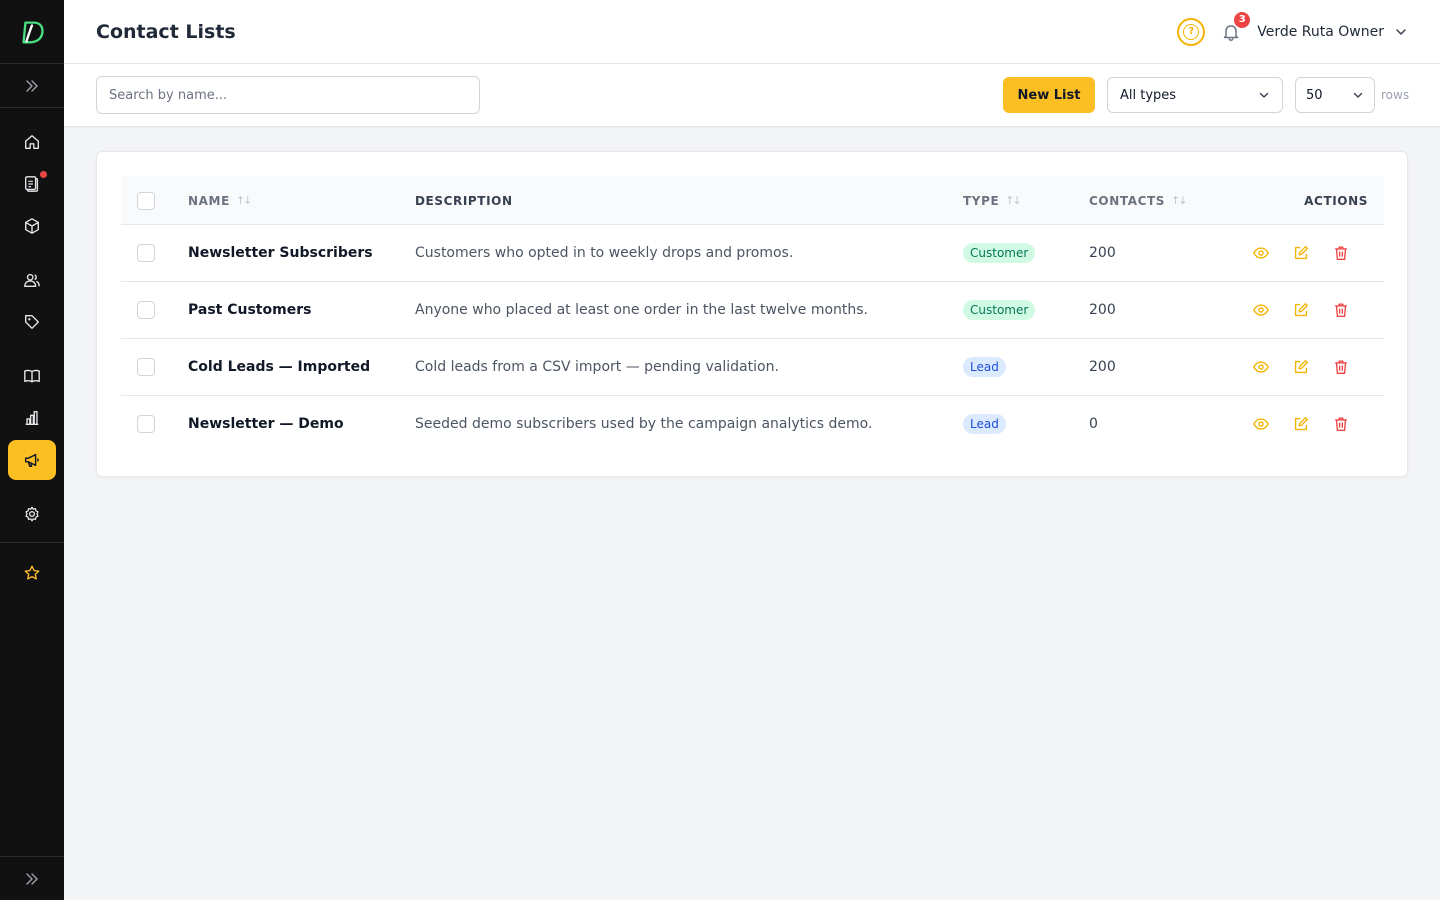  I want to click on nav-customers, so click(32, 280).